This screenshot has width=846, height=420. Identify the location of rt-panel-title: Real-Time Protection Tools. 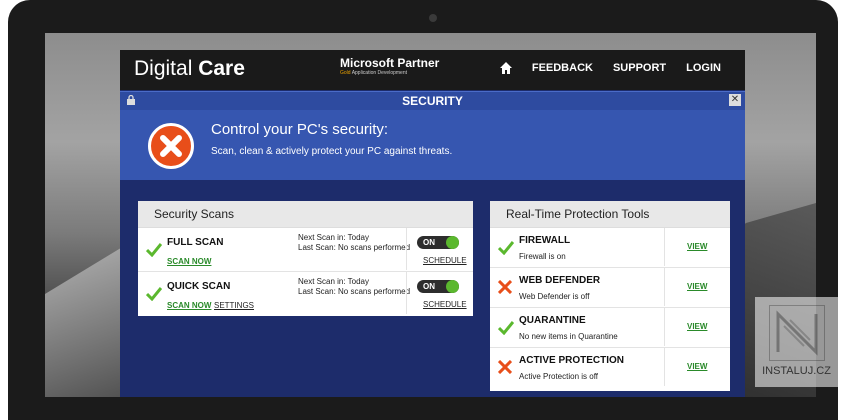
(610, 214).